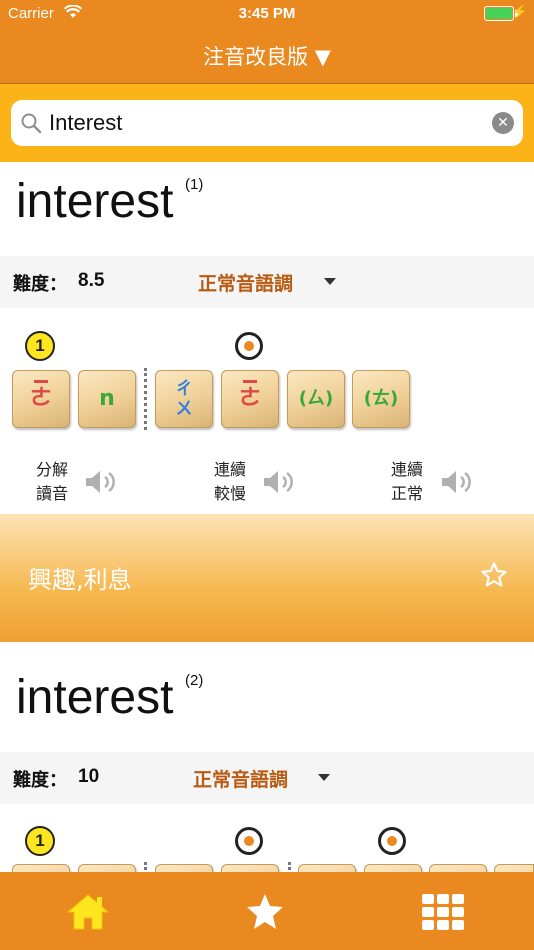 Image resolution: width=534 pixels, height=950 pixels. I want to click on tab-favorites-icon, so click(265, 912).